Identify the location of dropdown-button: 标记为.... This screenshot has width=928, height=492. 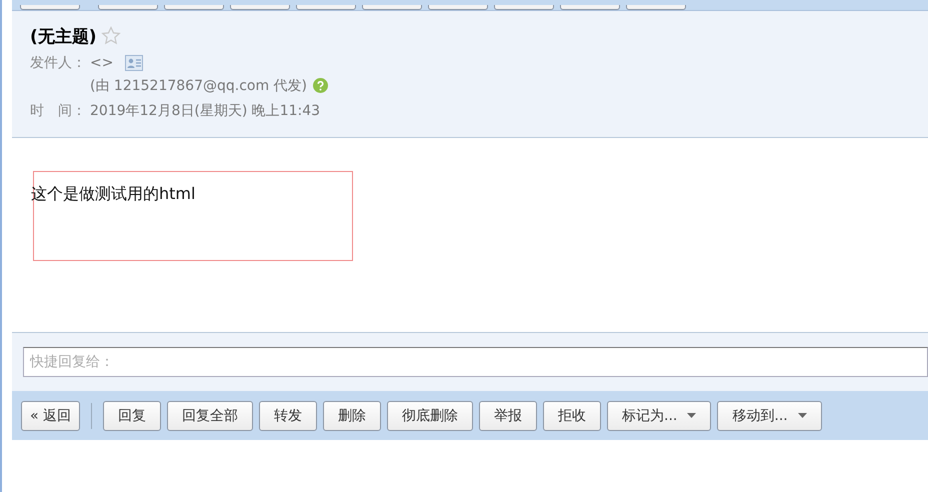
(659, 415).